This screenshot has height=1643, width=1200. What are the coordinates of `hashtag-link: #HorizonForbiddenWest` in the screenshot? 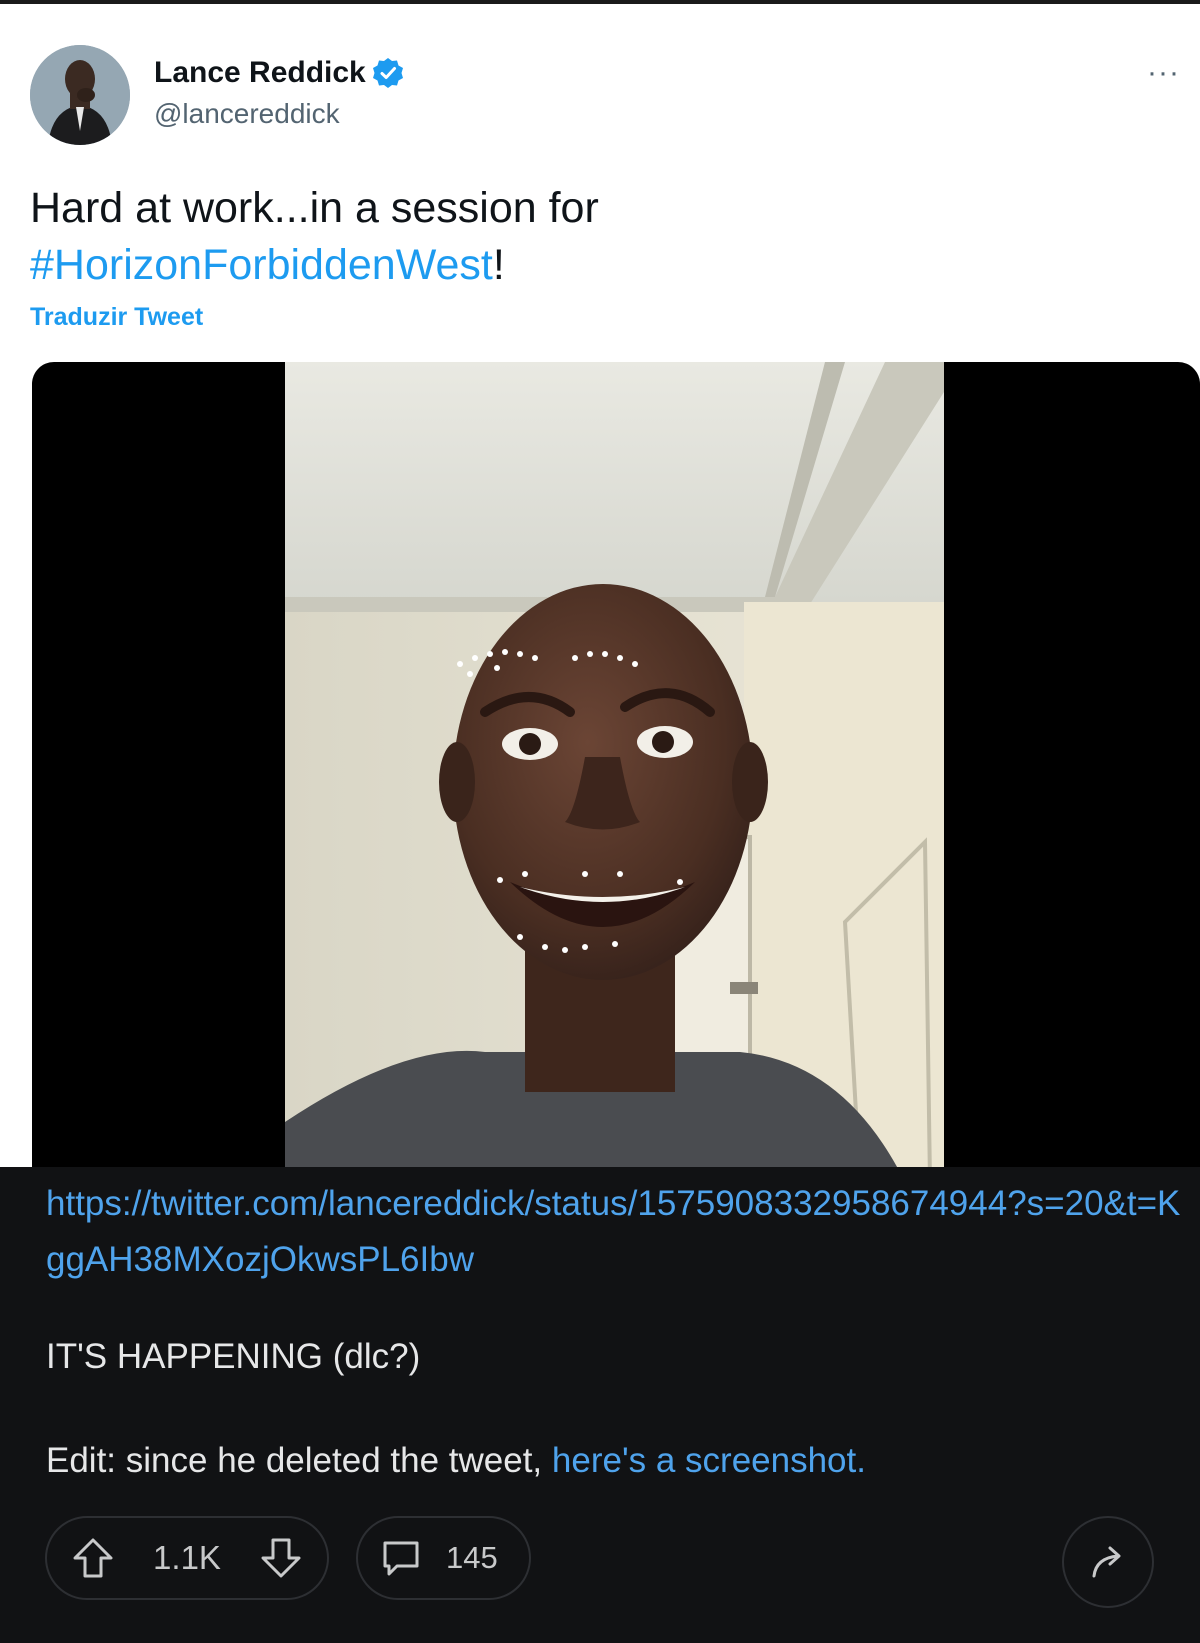 It's located at (261, 265).